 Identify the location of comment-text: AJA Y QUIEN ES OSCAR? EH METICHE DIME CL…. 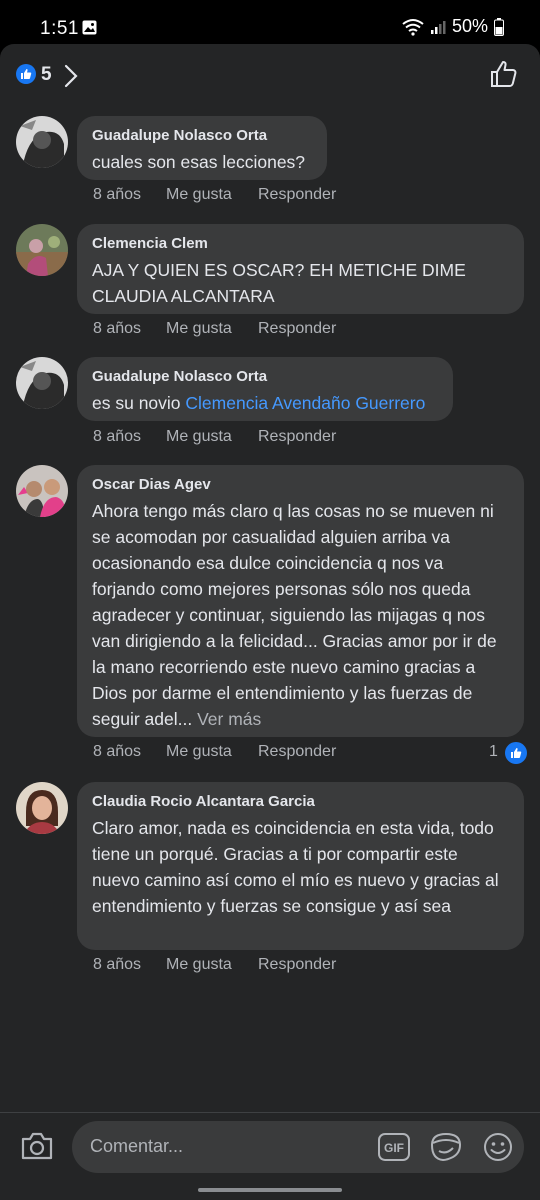
(279, 283).